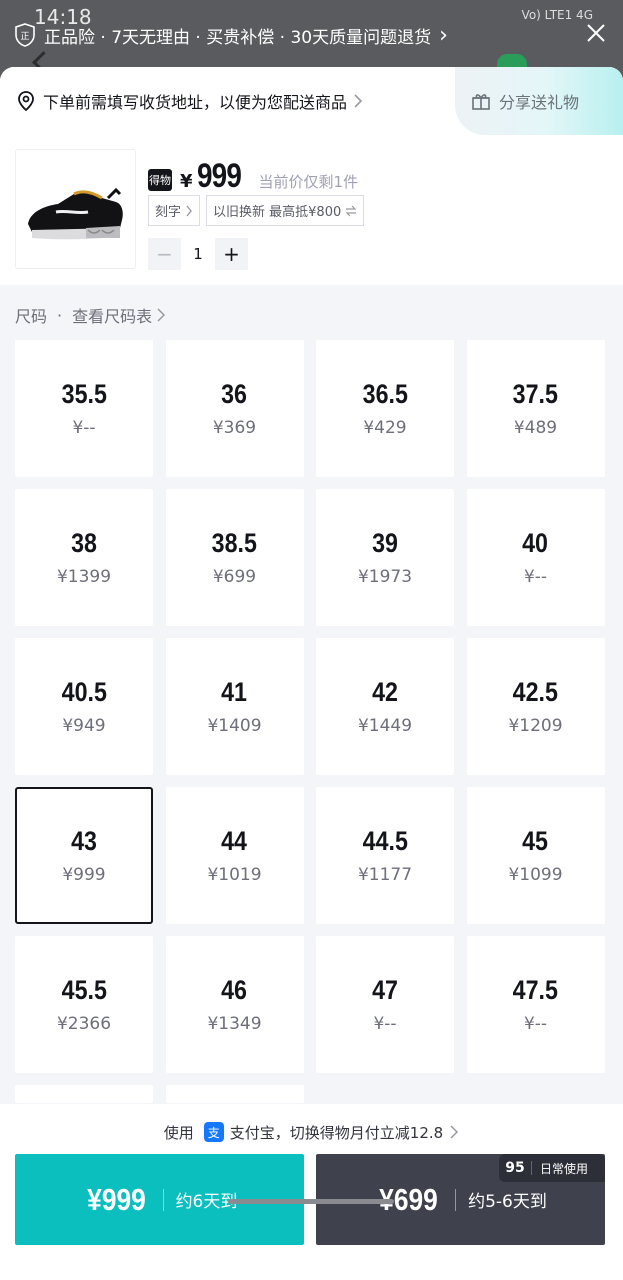 The image size is (623, 1280). Describe the element at coordinates (535, 408) in the screenshot. I see `size-option: 37.5 ¥489` at that location.